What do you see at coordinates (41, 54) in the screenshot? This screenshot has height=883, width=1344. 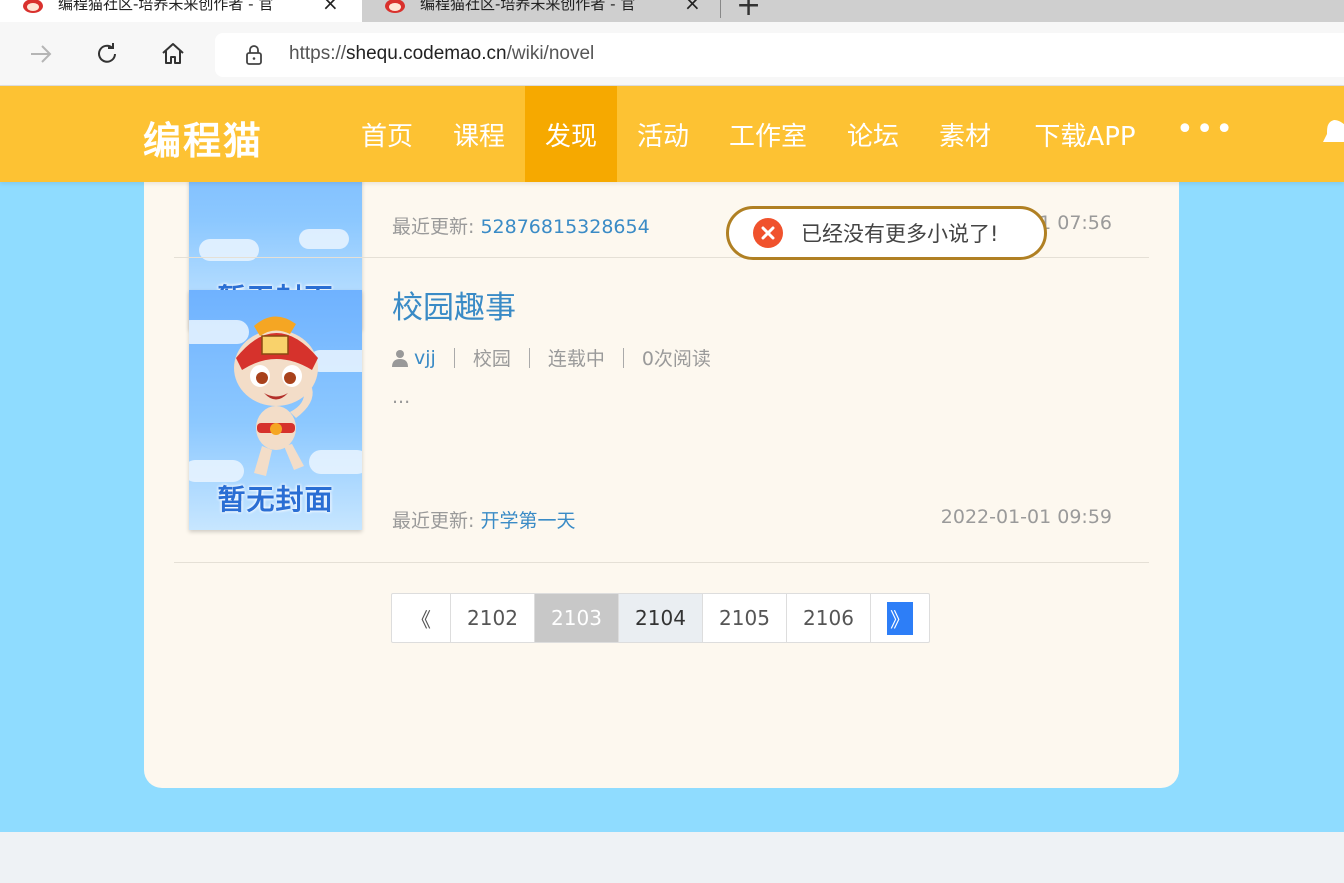 I see `forward-icon` at bounding box center [41, 54].